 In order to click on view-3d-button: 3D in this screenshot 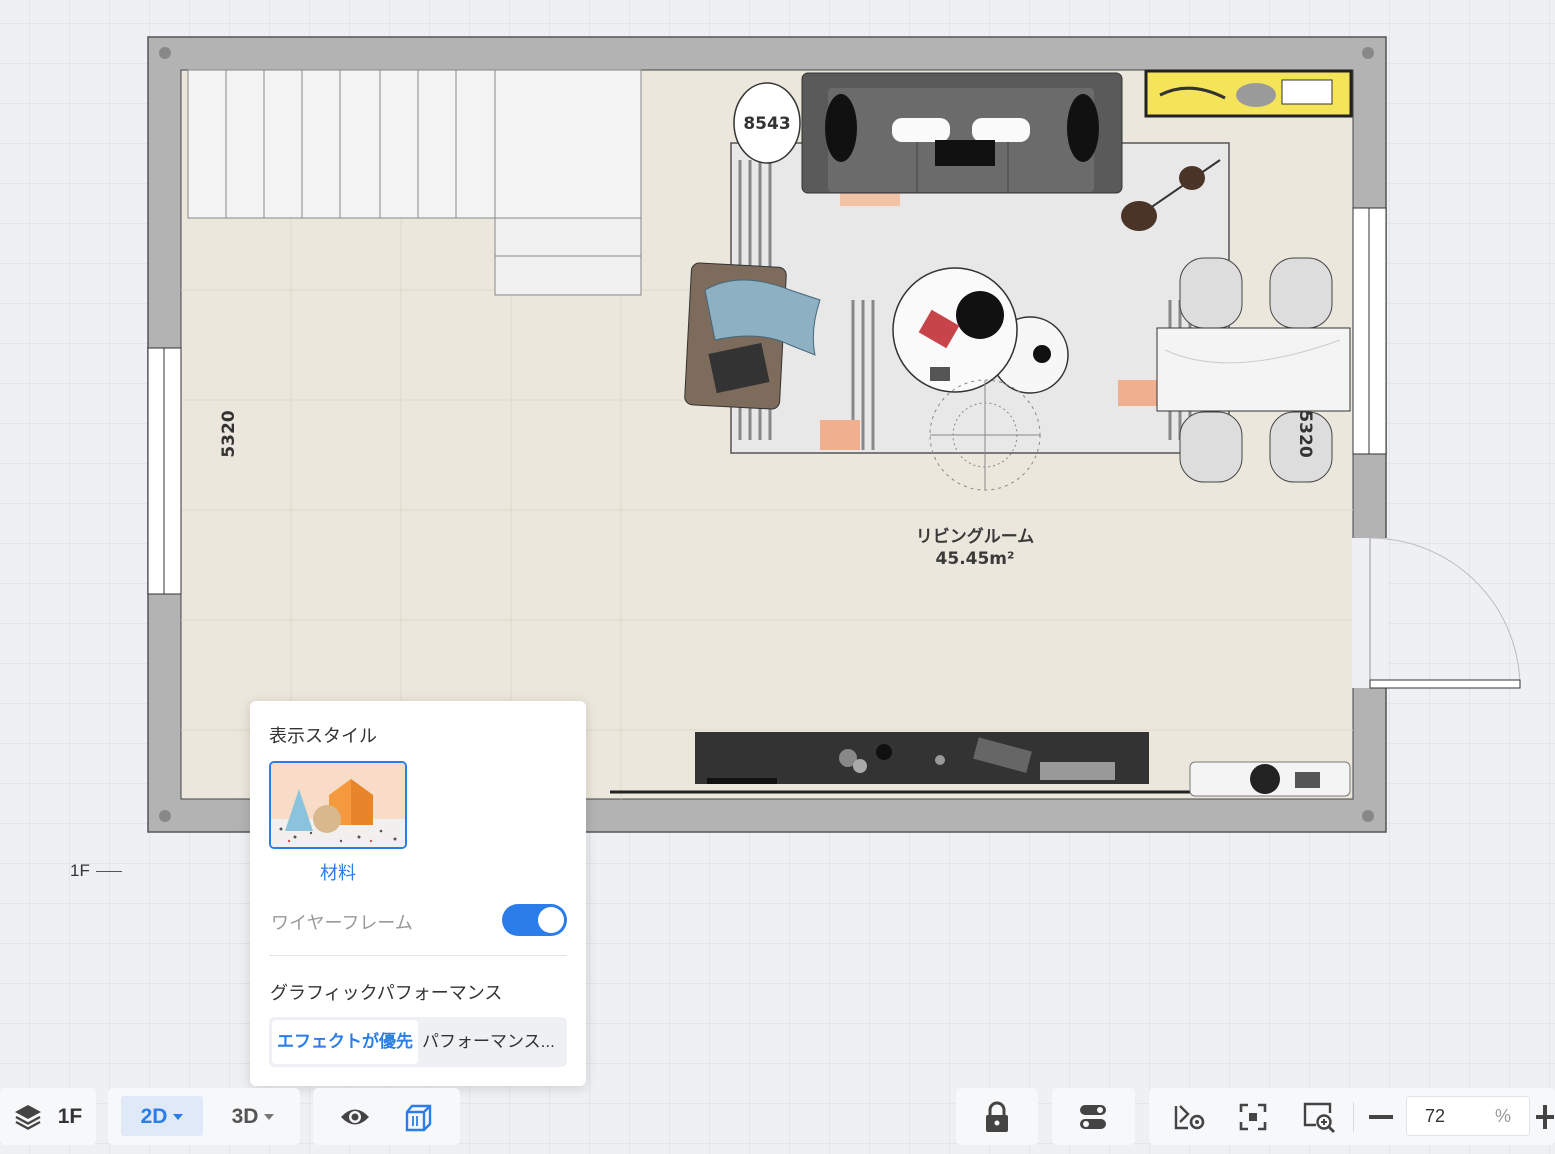, I will do `click(253, 1116)`.